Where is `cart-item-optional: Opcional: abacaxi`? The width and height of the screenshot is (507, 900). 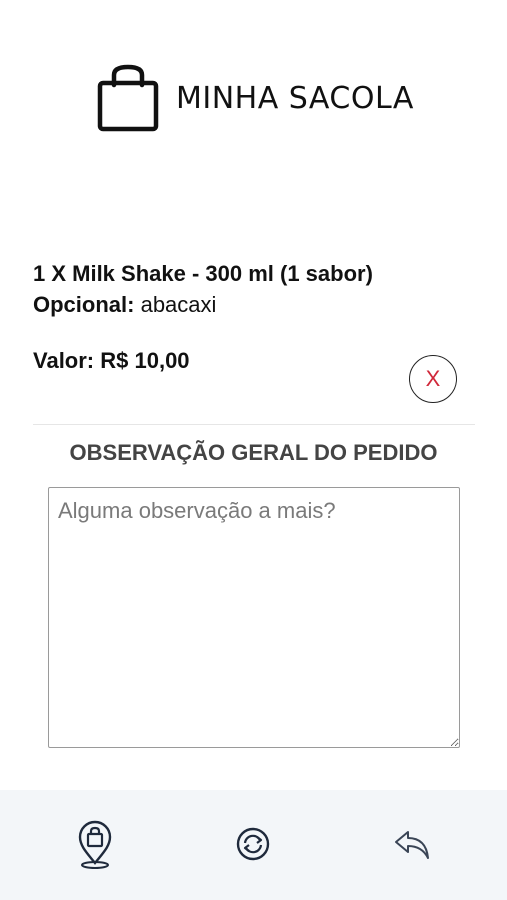 cart-item-optional: Opcional: abacaxi is located at coordinates (253, 304).